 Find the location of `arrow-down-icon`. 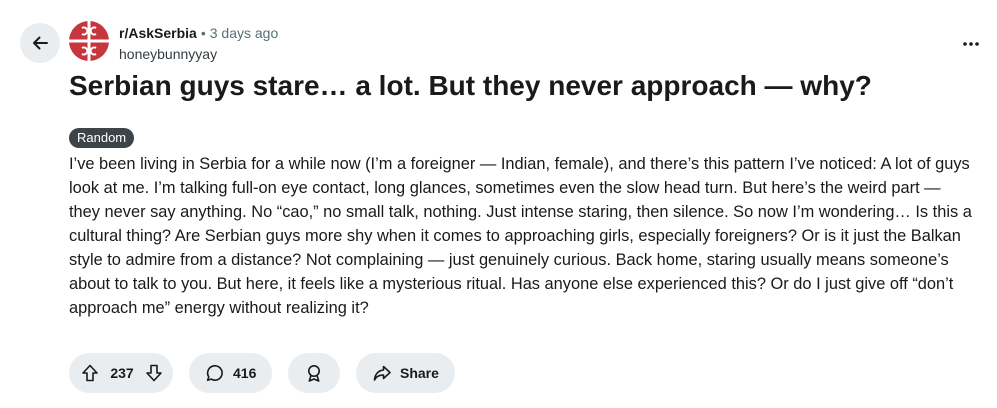

arrow-down-icon is located at coordinates (154, 373).